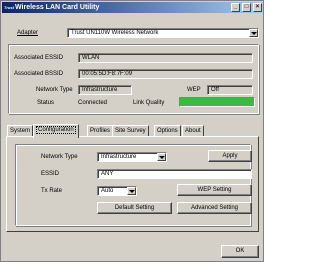  I want to click on wep-status-label: WEP, so click(194, 90).